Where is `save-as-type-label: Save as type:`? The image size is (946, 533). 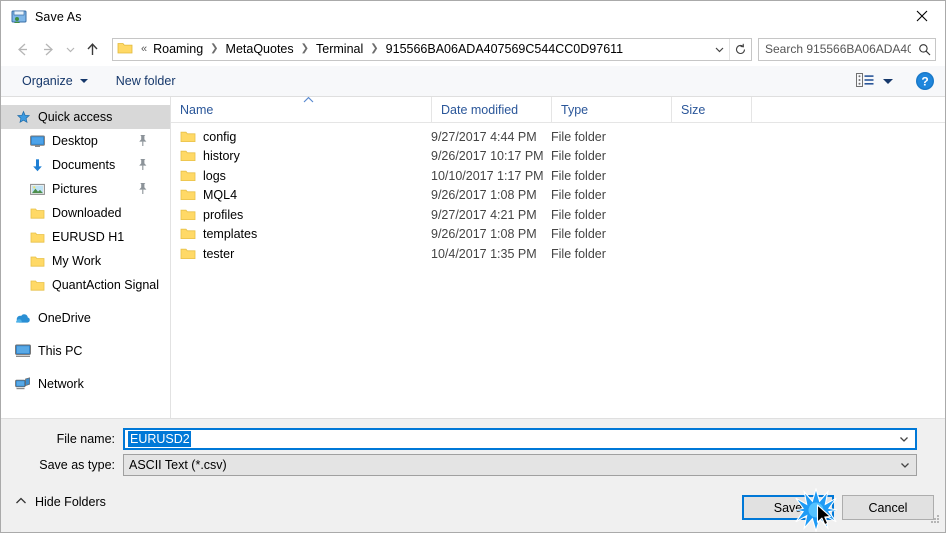
save-as-type-label: Save as type: is located at coordinates (77, 465).